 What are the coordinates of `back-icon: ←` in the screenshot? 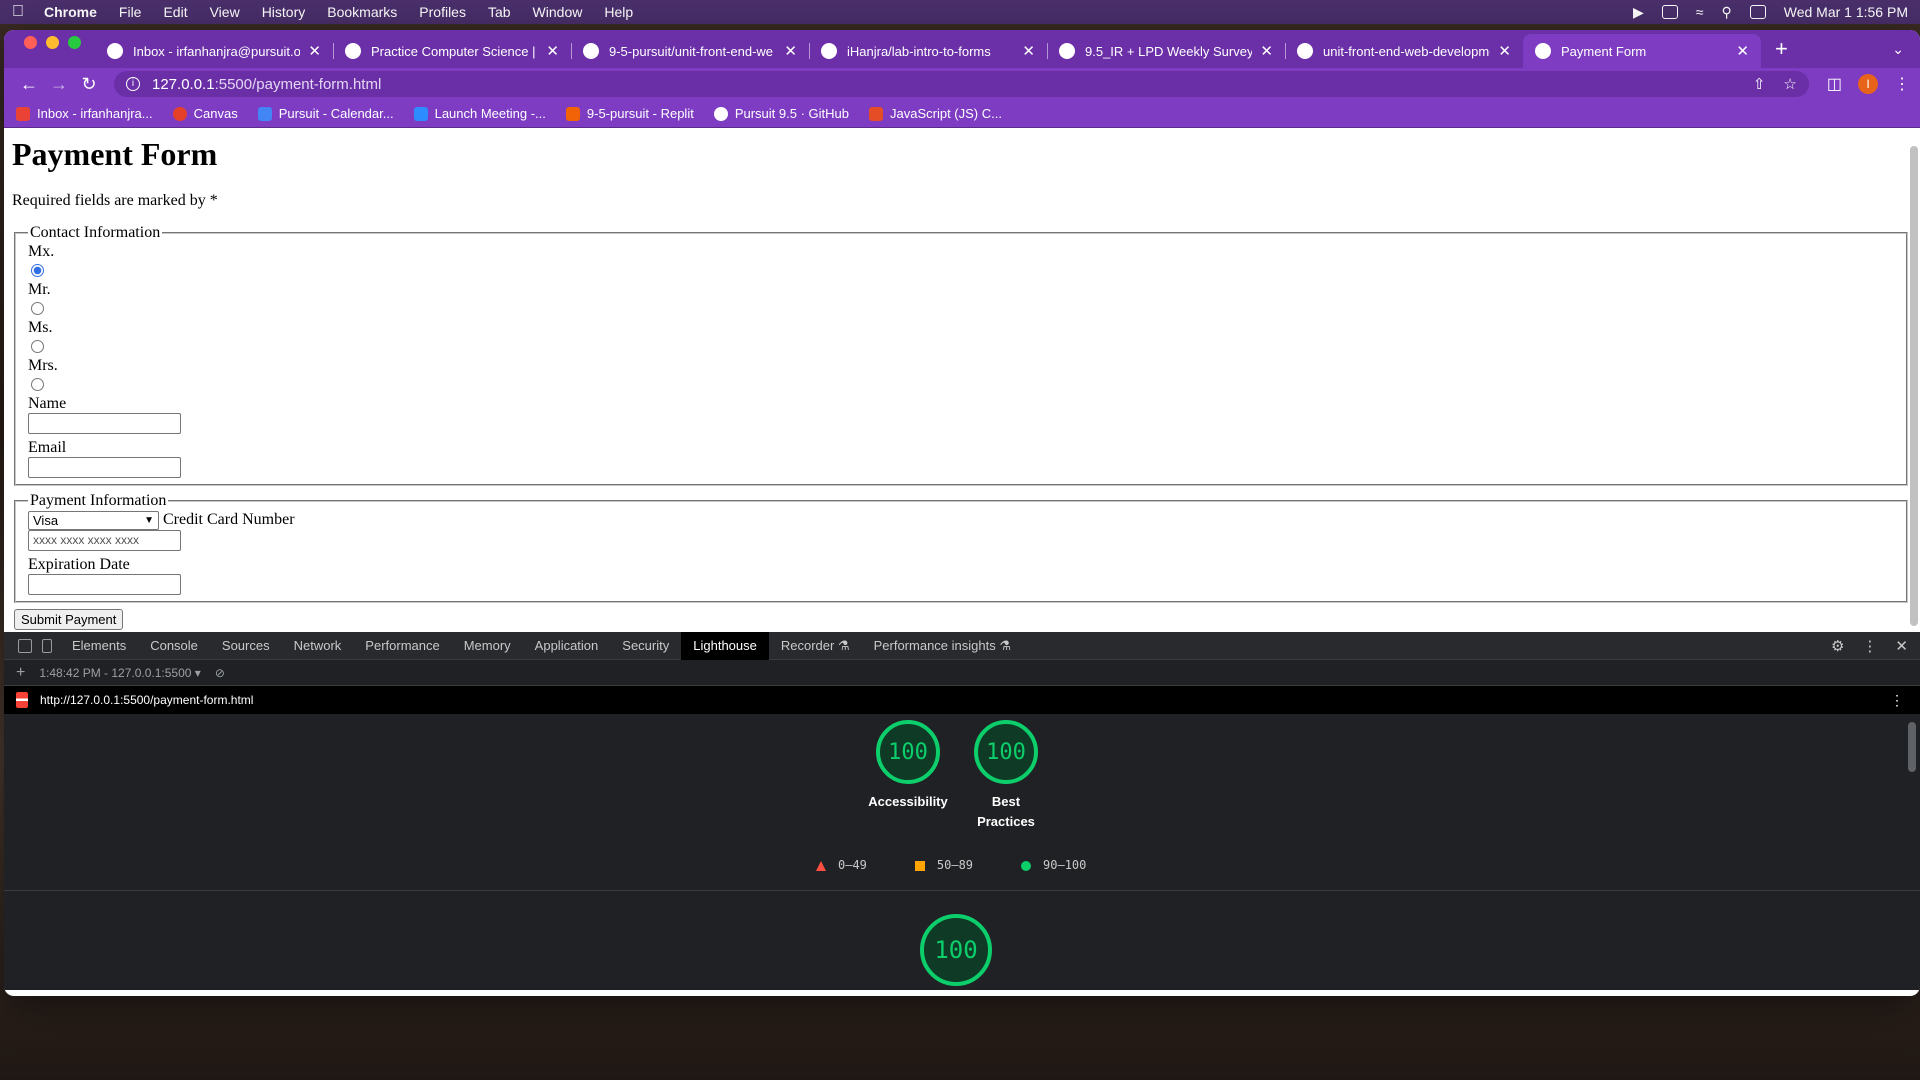 It's located at (29, 84).